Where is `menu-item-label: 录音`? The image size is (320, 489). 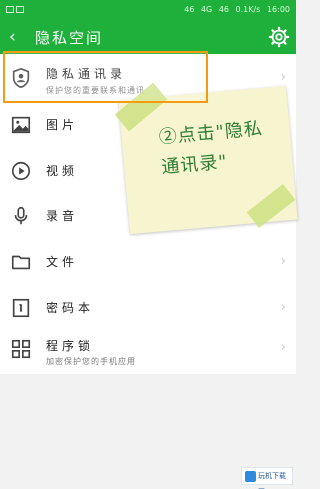 menu-item-label: 录音 is located at coordinates (62, 216).